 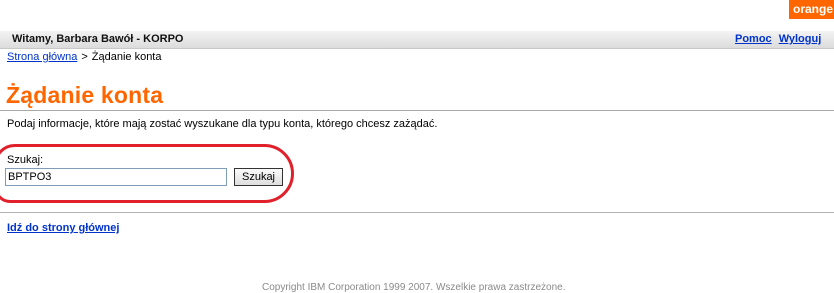 What do you see at coordinates (25, 160) in the screenshot?
I see `search-label: Szukaj:` at bounding box center [25, 160].